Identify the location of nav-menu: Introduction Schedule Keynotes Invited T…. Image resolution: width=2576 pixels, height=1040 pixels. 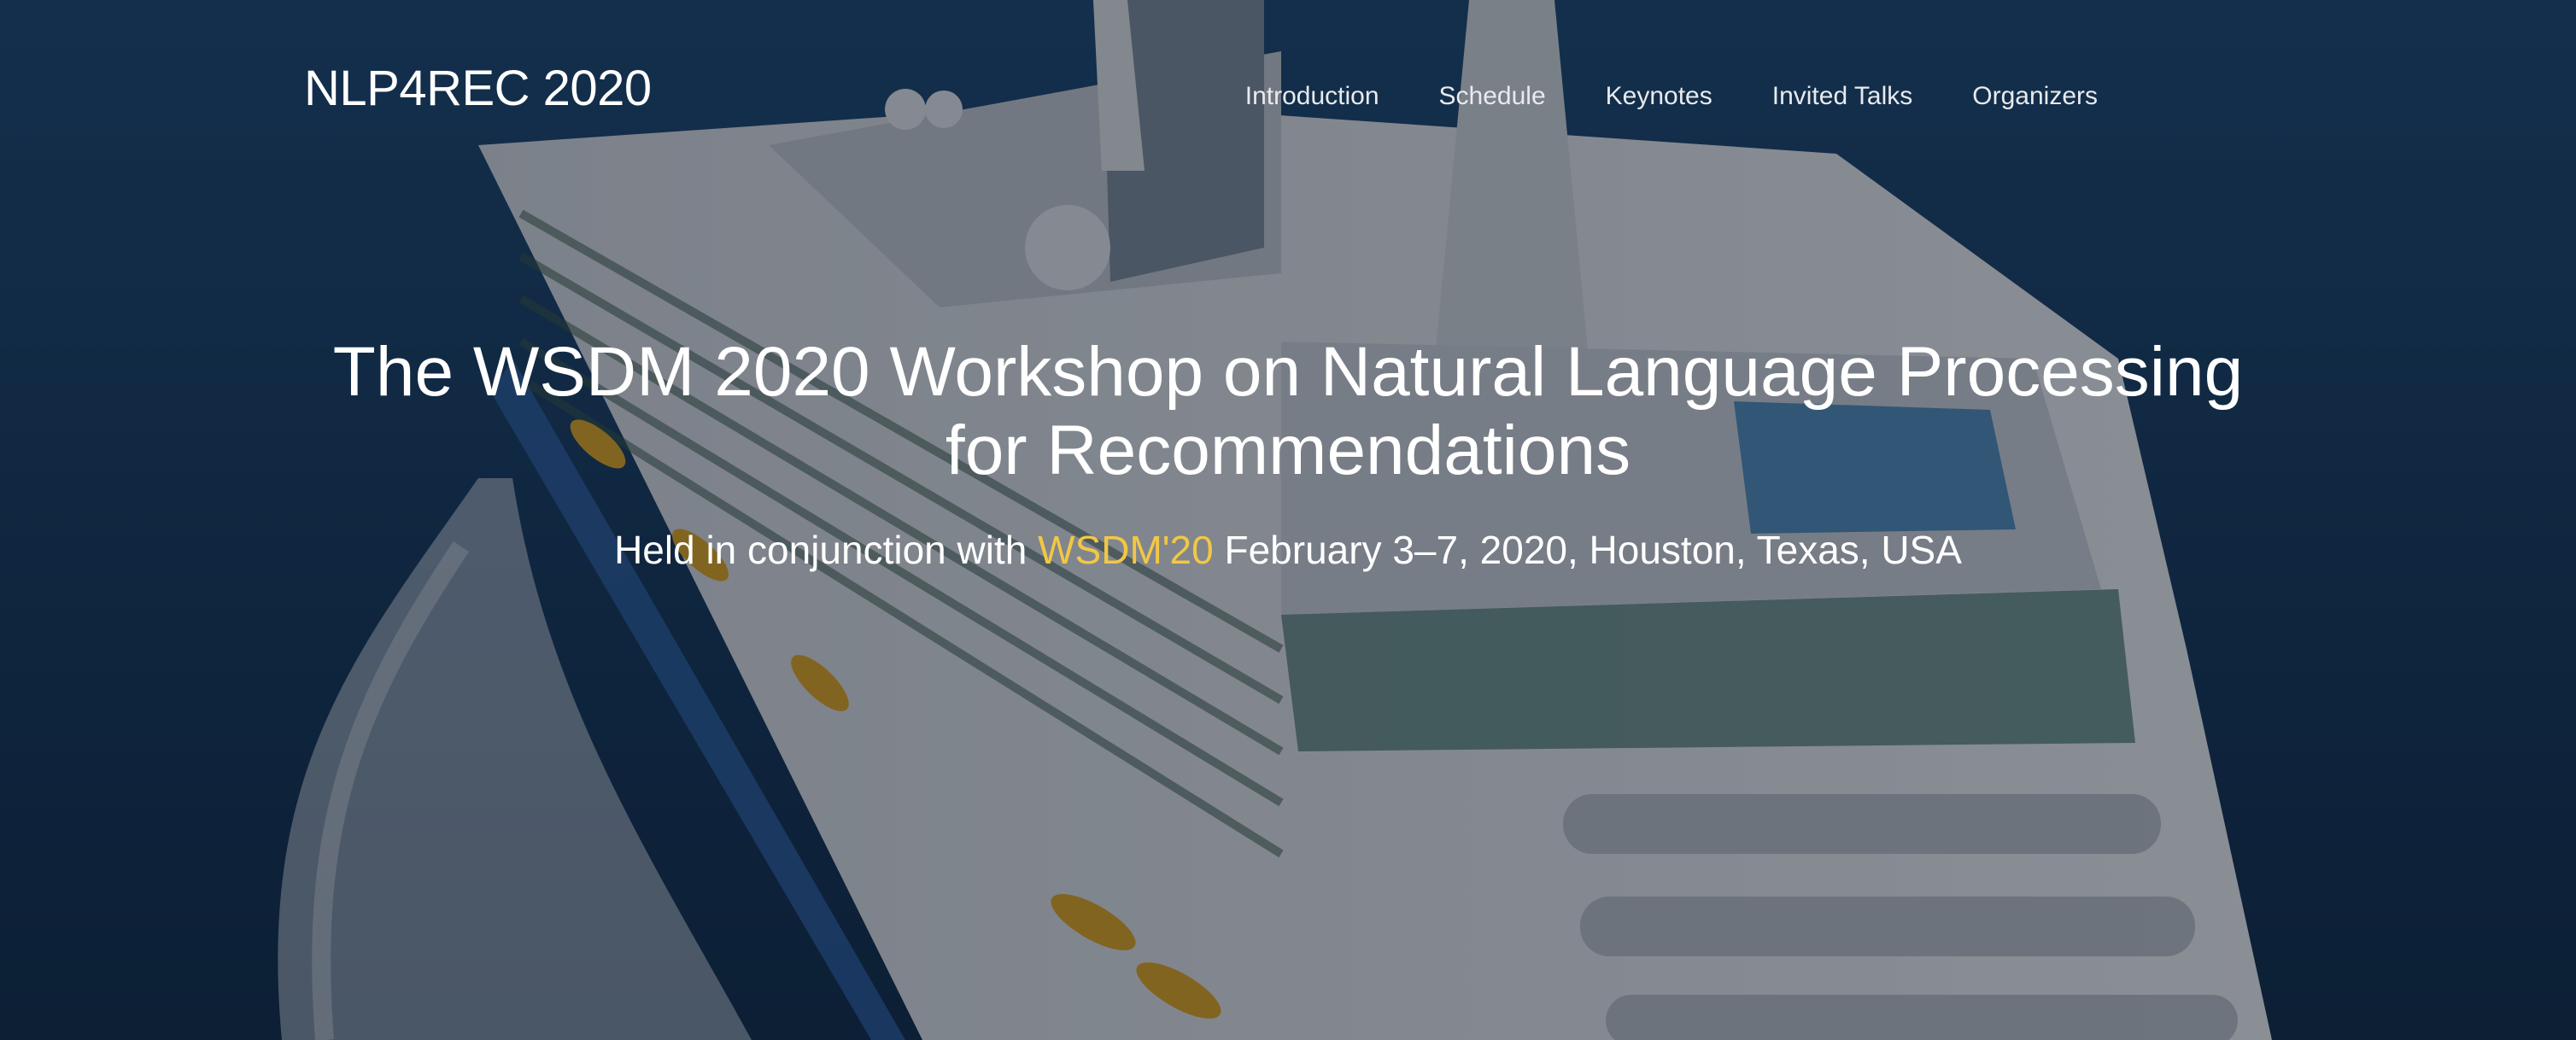
(1671, 96).